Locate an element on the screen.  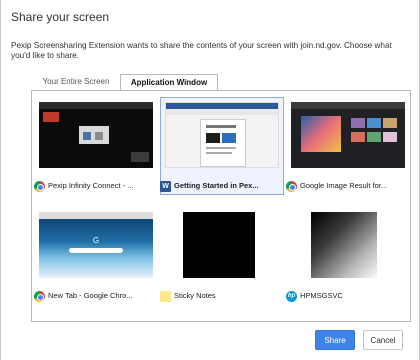
window-thumbnail: G is located at coordinates (96, 245).